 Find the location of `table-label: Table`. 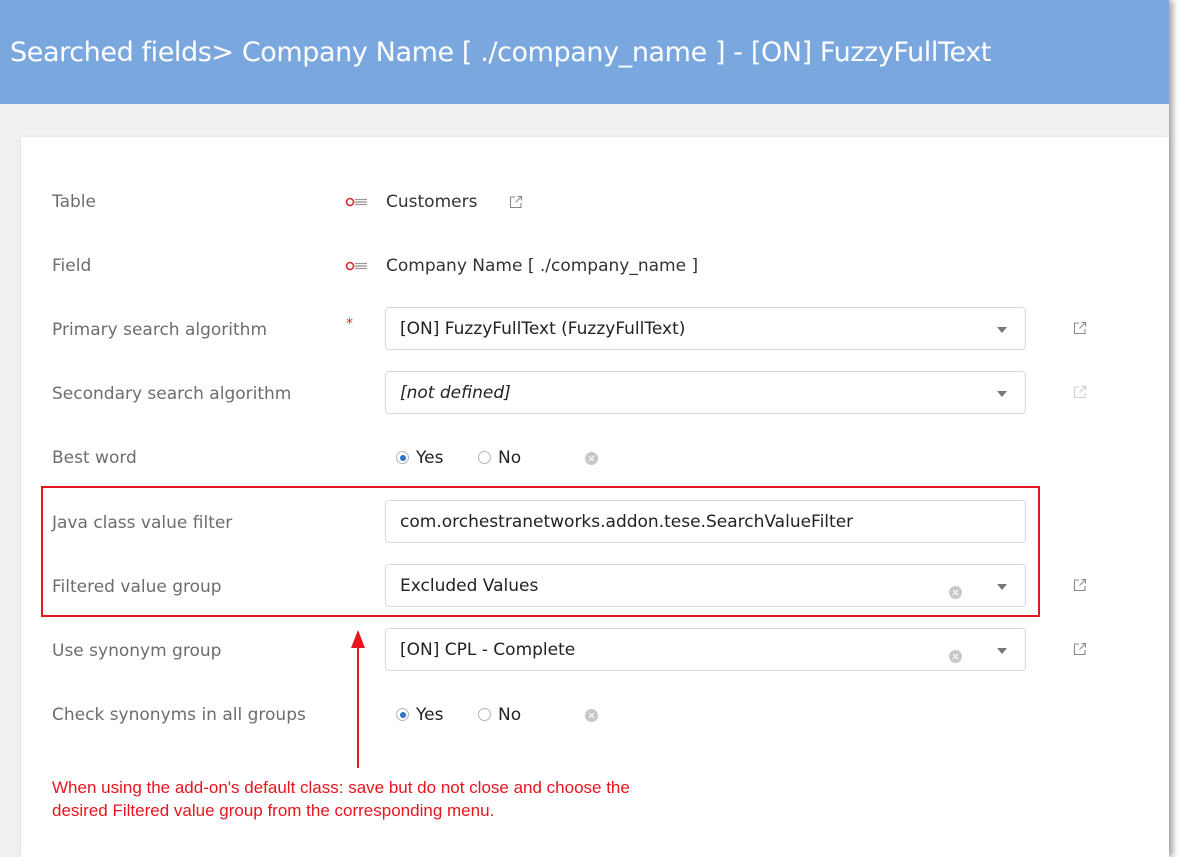

table-label: Table is located at coordinates (74, 202).